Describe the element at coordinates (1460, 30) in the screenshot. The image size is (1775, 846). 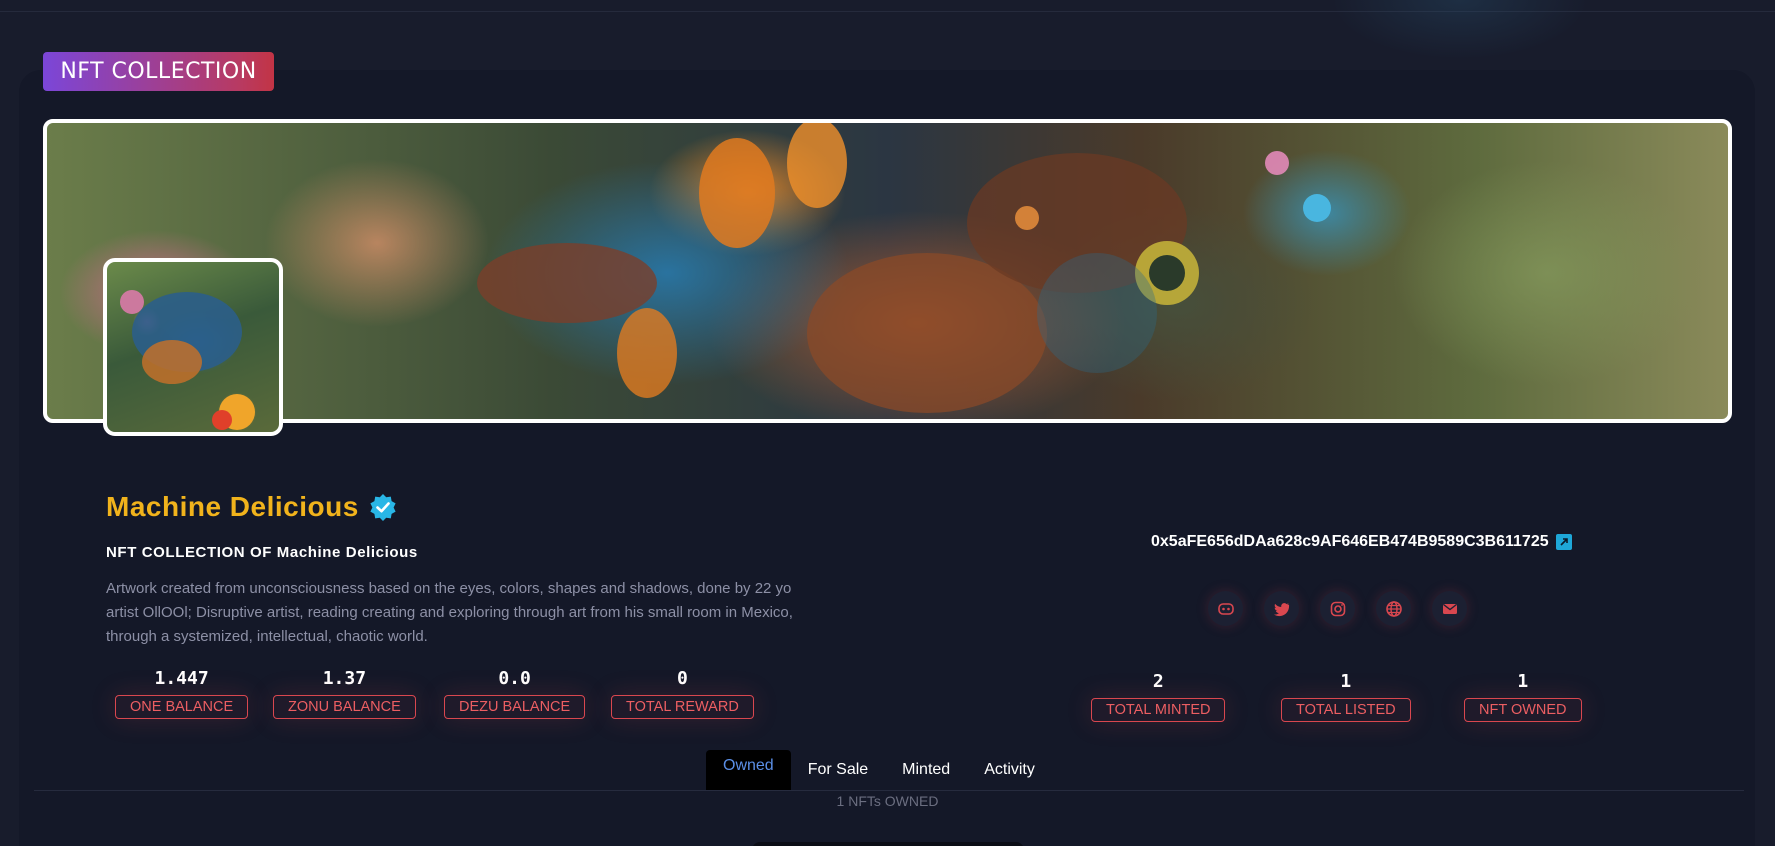
I see `background-glow` at that location.